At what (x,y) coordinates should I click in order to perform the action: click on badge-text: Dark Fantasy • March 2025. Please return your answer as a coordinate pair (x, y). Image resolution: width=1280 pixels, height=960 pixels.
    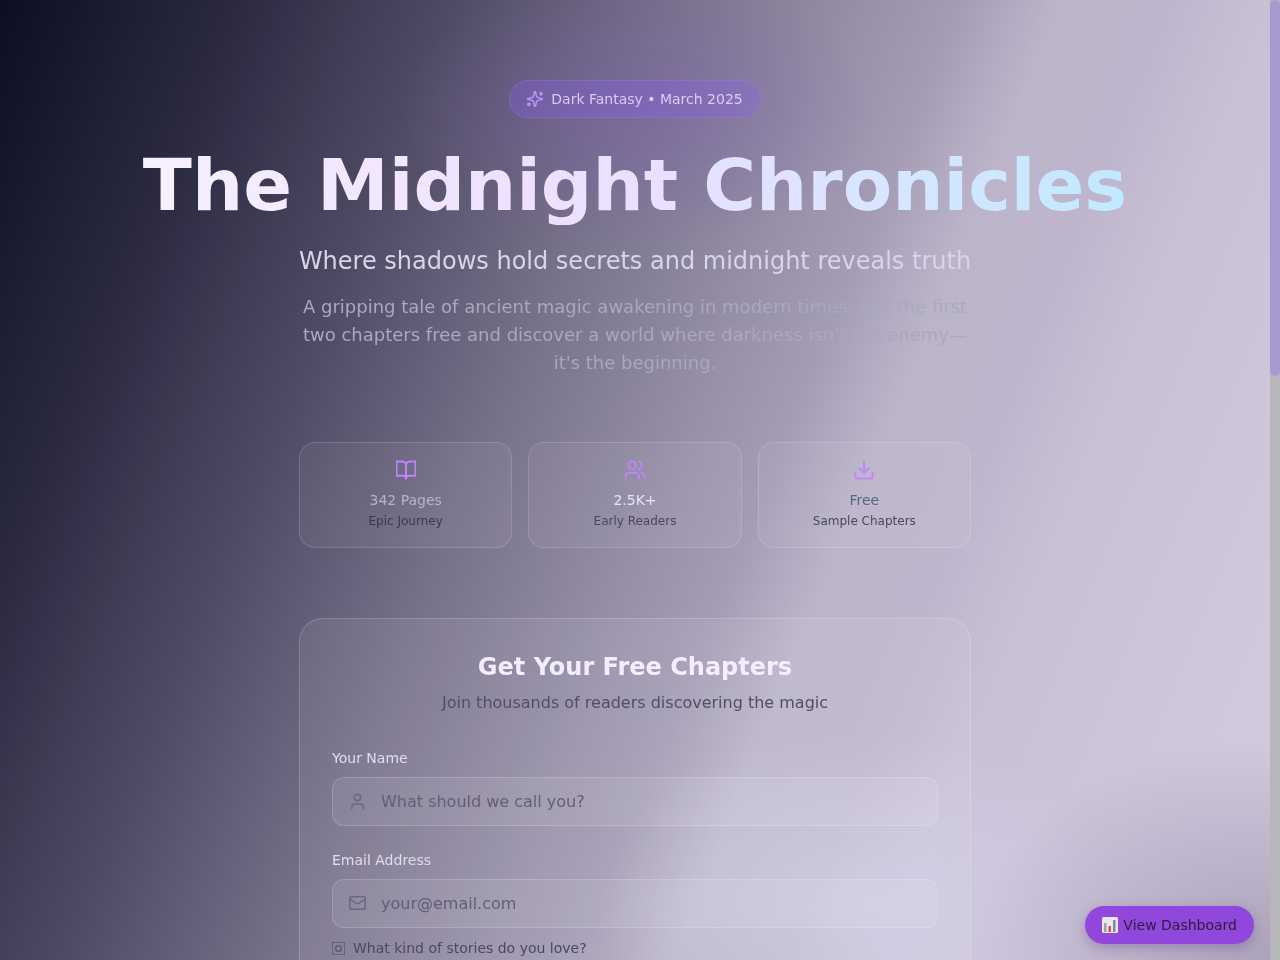
    Looking at the image, I should click on (647, 99).